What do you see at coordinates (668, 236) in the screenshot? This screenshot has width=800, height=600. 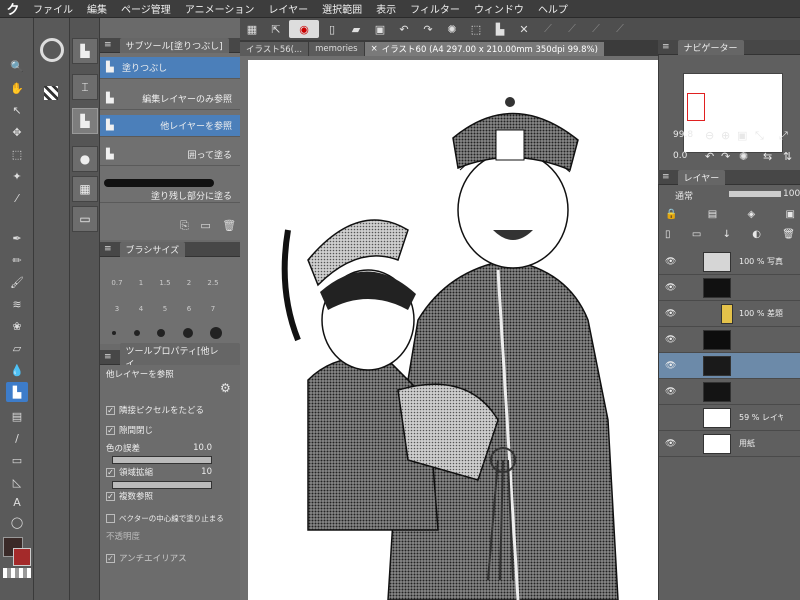 I see `new-layer-icon: ▯` at bounding box center [668, 236].